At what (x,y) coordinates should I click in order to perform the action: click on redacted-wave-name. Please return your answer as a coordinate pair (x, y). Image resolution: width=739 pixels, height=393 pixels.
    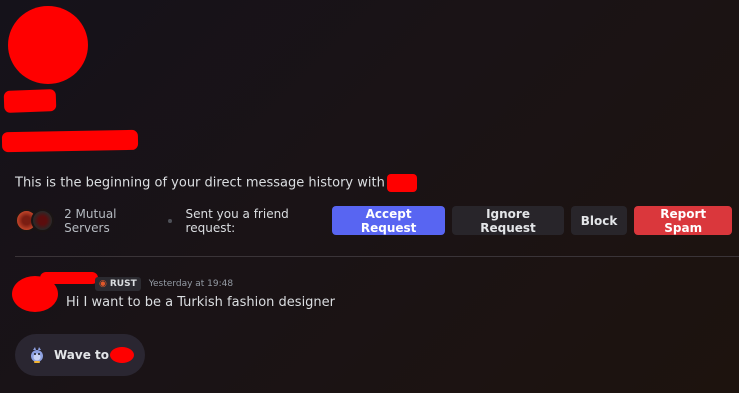
    Looking at the image, I should click on (122, 355).